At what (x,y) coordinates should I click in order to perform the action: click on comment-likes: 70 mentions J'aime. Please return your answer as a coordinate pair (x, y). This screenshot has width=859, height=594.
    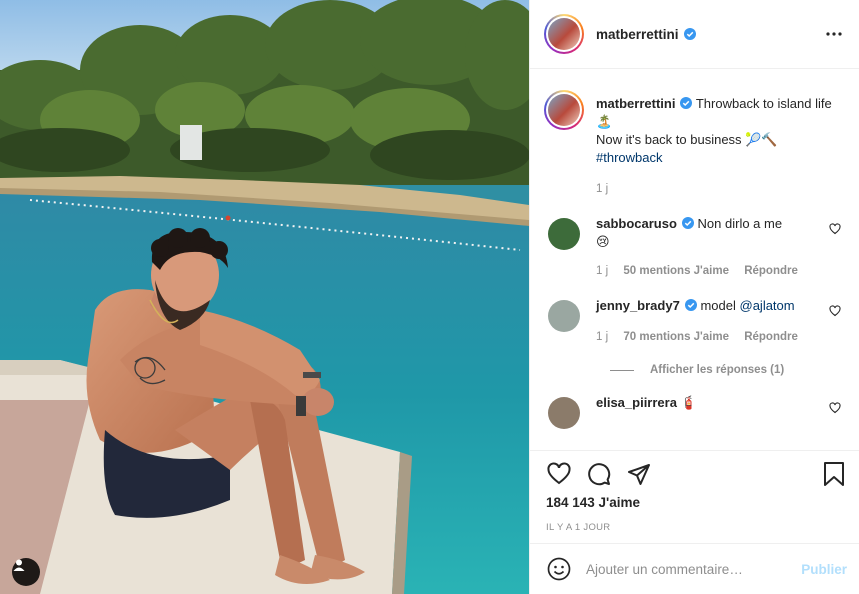
    Looking at the image, I should click on (676, 337).